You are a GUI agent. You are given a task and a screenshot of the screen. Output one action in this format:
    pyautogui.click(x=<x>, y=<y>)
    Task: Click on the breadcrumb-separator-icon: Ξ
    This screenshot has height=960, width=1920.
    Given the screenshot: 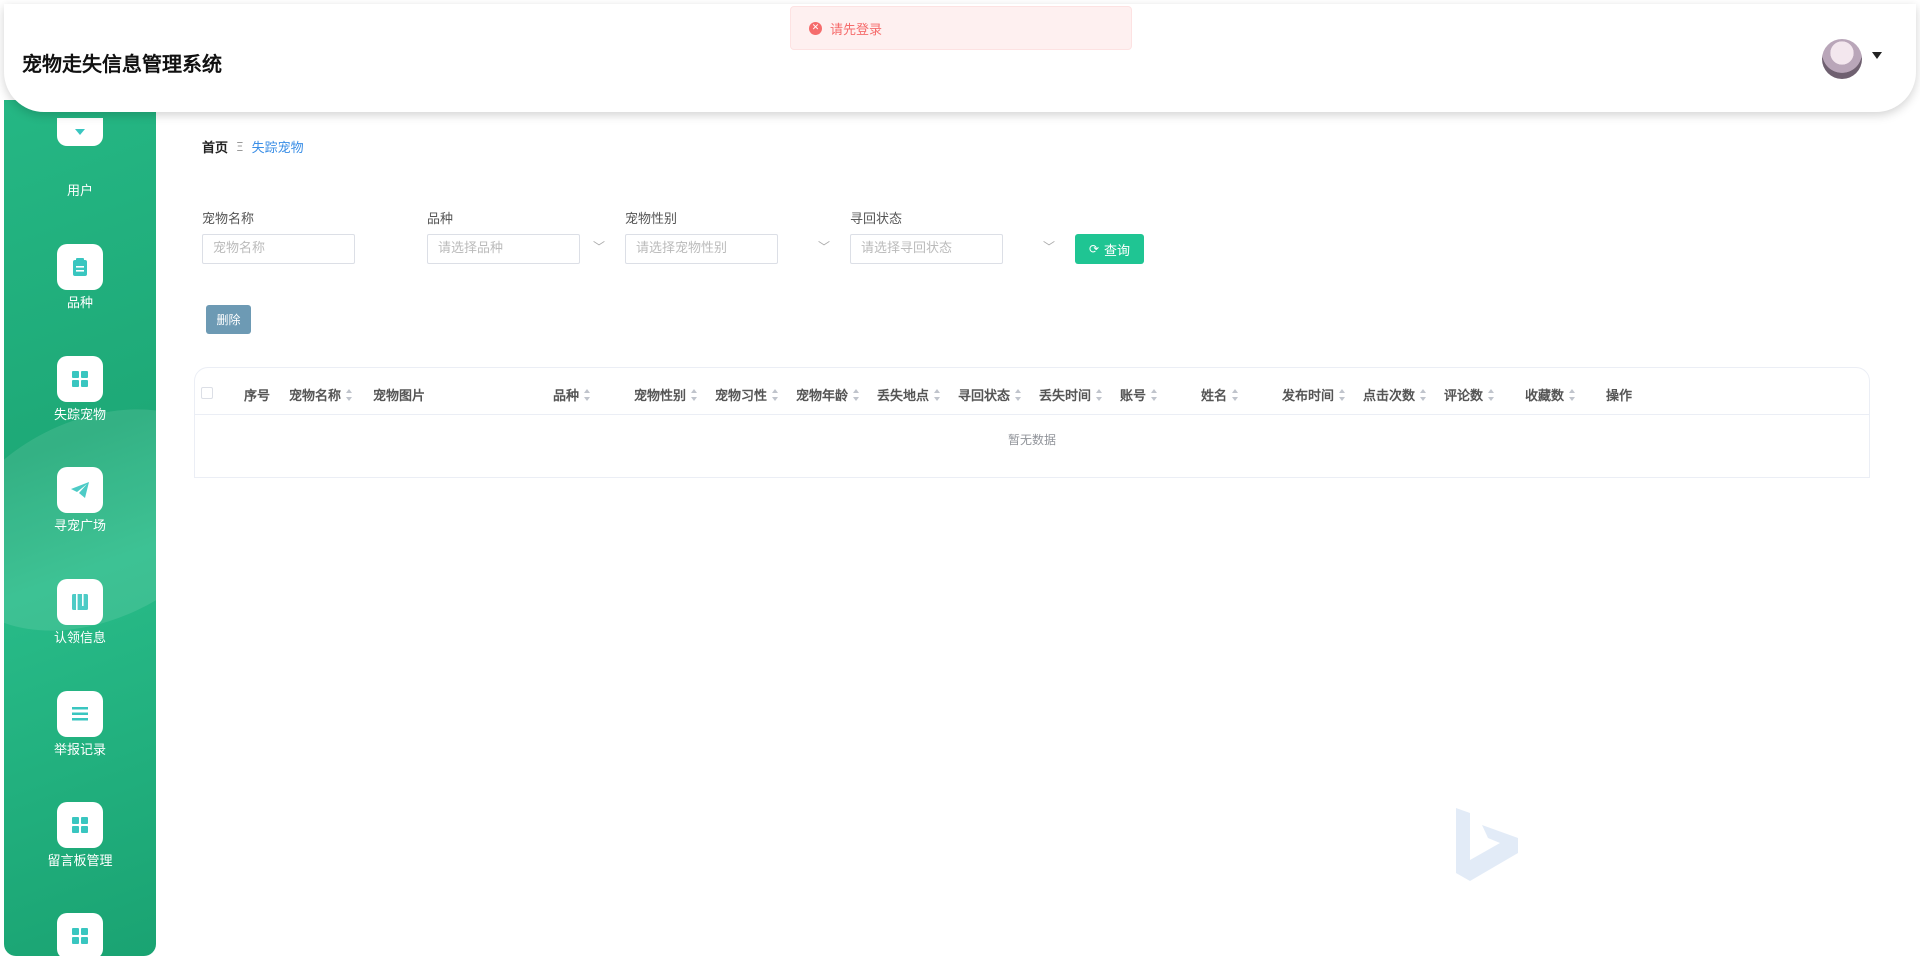 What is the action you would take?
    pyautogui.click(x=240, y=146)
    